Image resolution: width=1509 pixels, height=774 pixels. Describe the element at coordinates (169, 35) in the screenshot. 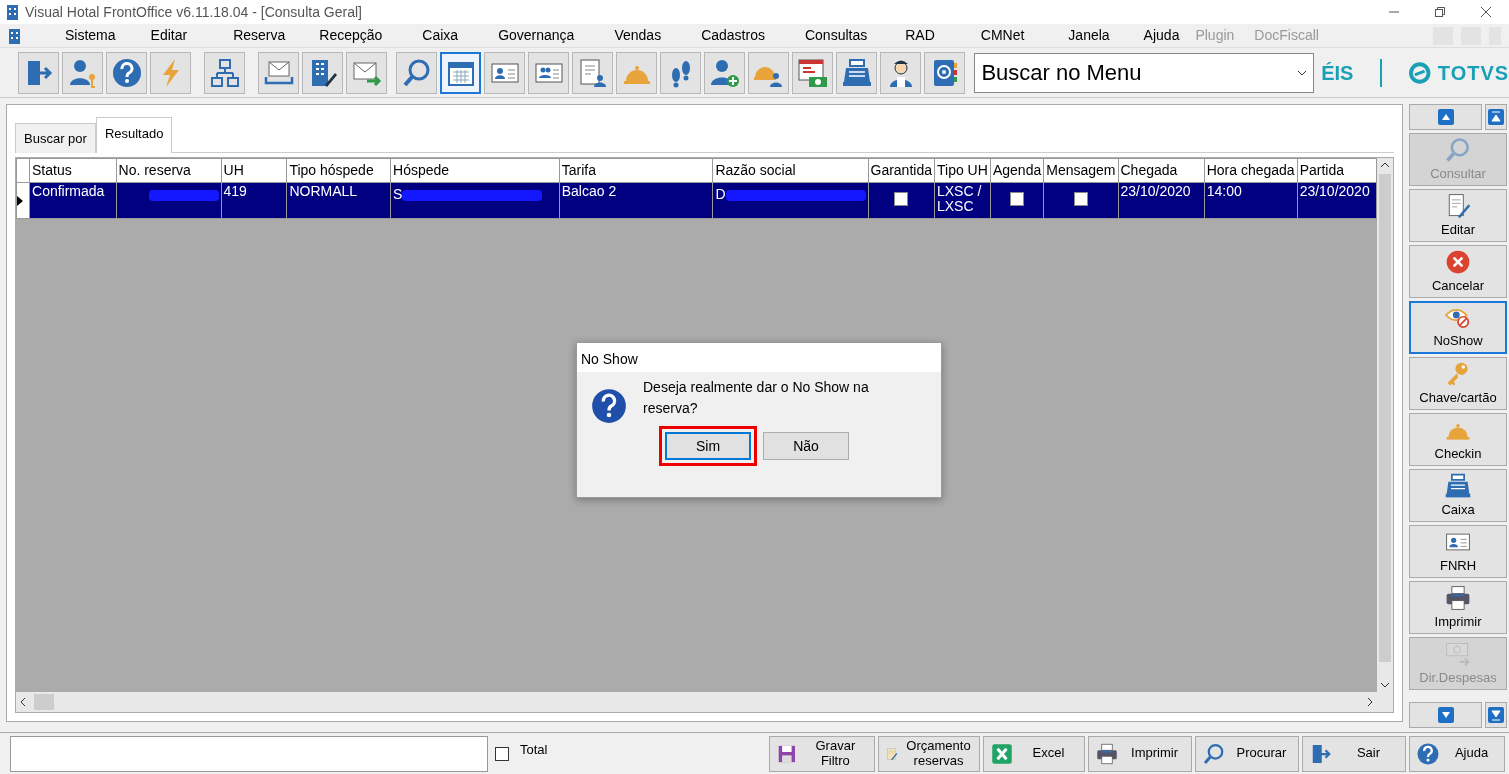

I see `menu-item: Editar` at that location.